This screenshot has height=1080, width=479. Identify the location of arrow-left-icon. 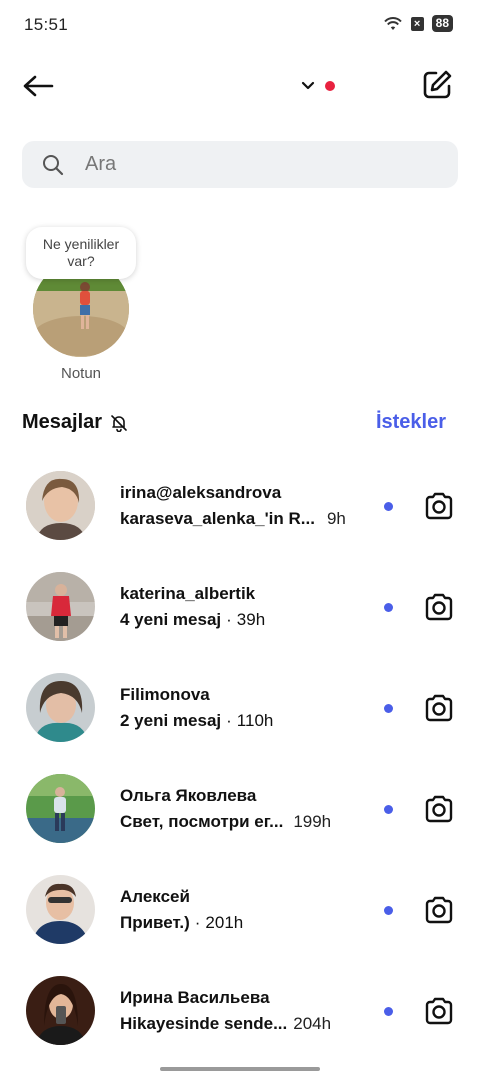
(38, 86).